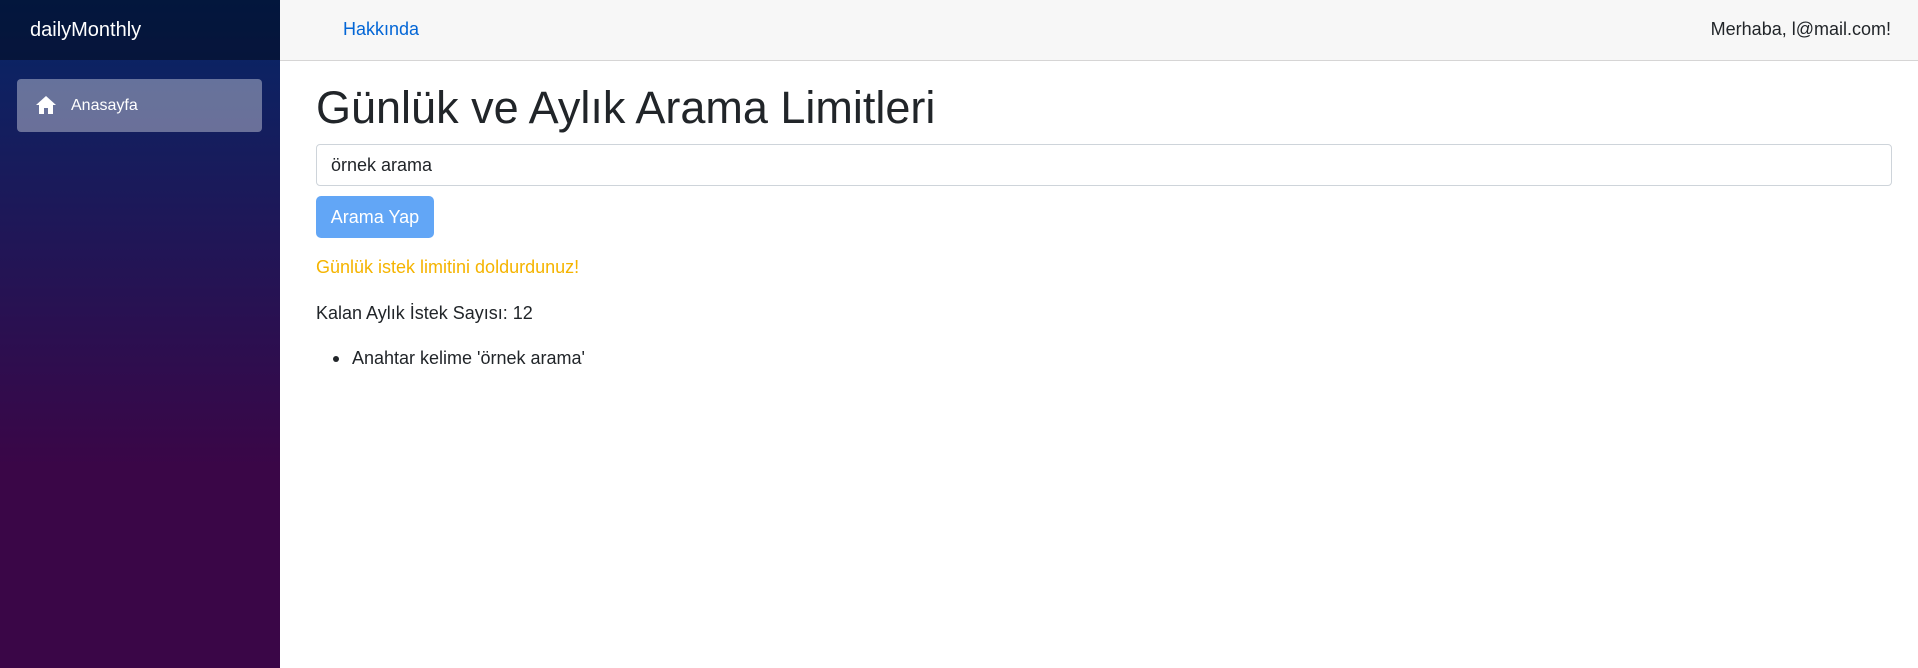  What do you see at coordinates (1099, 30) in the screenshot?
I see `top-bar: Hakkında Merhaba, l@mail.com!` at bounding box center [1099, 30].